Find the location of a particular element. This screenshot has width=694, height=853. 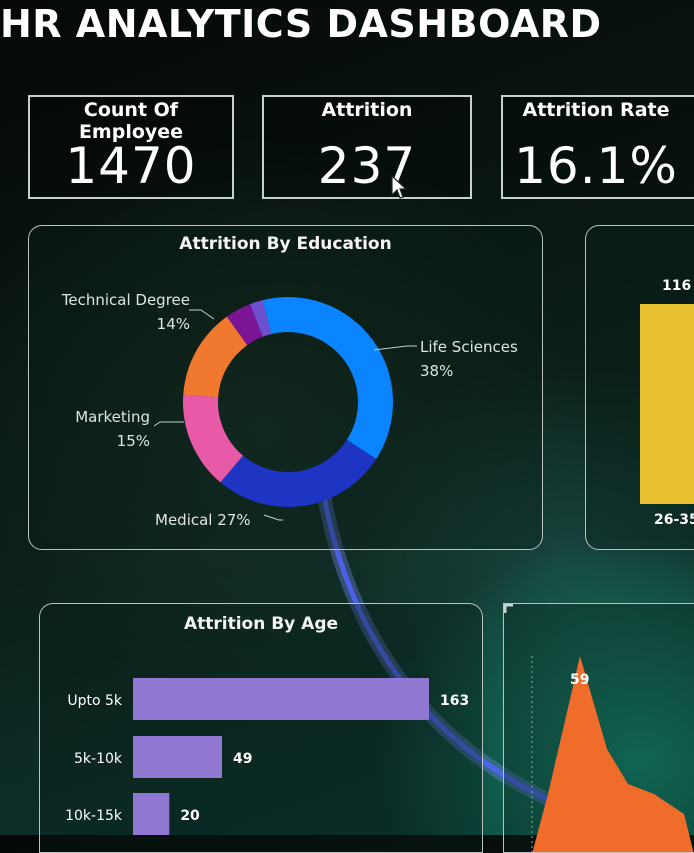

area-series is located at coordinates (613, 754).